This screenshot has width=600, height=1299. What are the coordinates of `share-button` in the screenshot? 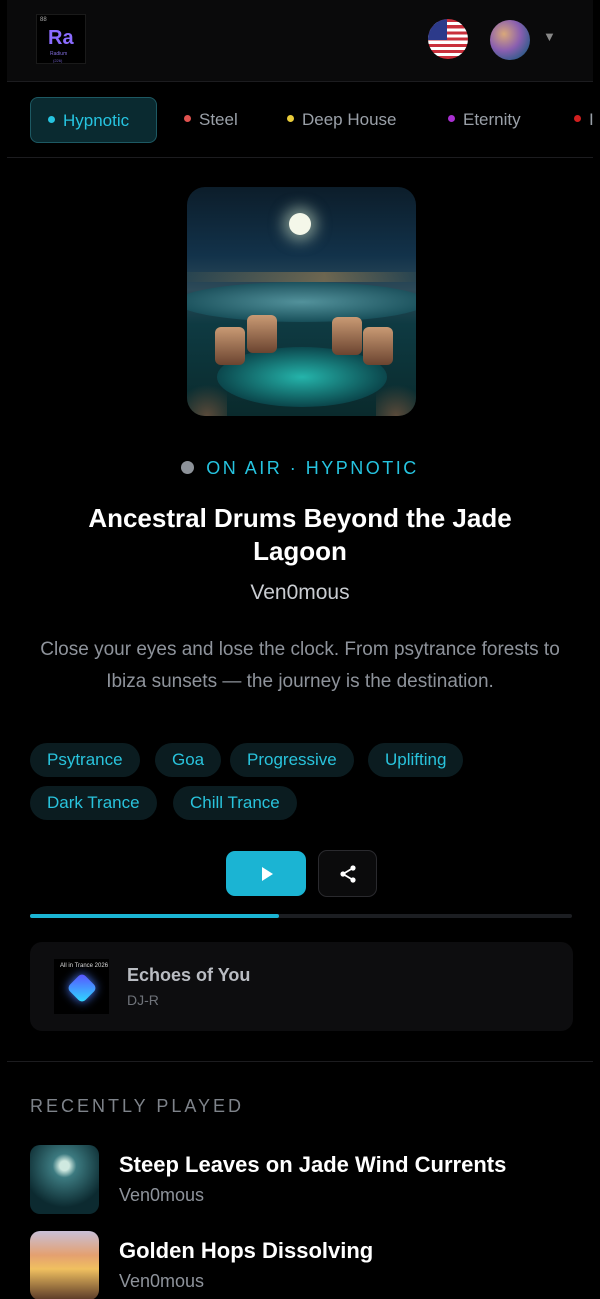 It's located at (347, 873).